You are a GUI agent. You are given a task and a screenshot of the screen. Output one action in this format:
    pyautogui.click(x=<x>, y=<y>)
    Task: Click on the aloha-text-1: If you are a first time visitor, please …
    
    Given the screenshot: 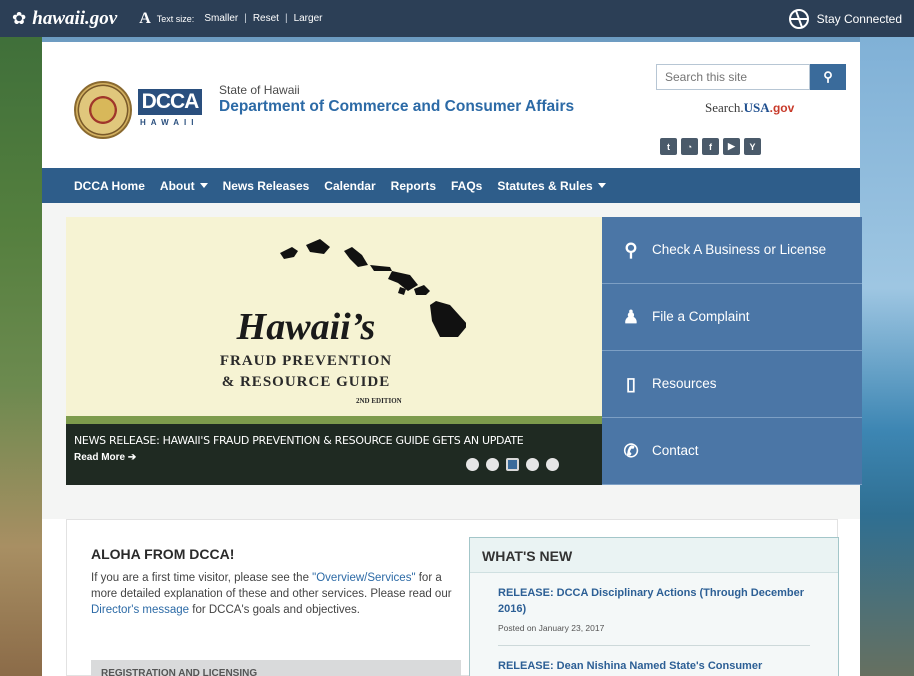 What is the action you would take?
    pyautogui.click(x=202, y=578)
    